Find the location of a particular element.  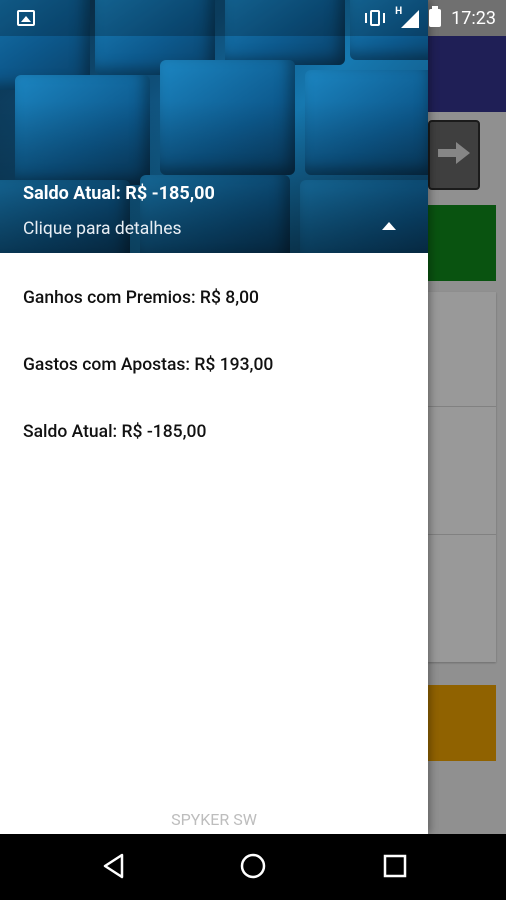

system-nav-bar is located at coordinates (253, 867).